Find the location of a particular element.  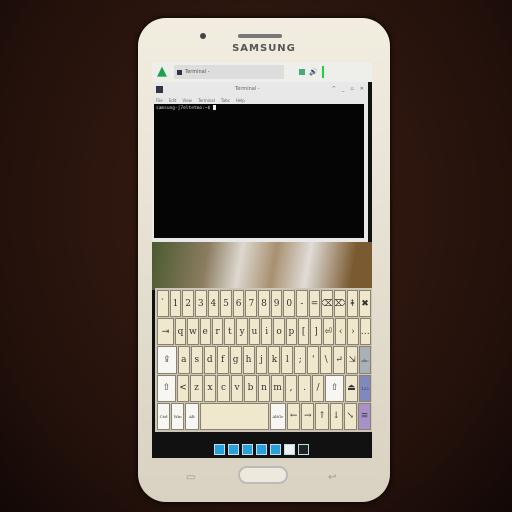

key: n is located at coordinates (264, 388).